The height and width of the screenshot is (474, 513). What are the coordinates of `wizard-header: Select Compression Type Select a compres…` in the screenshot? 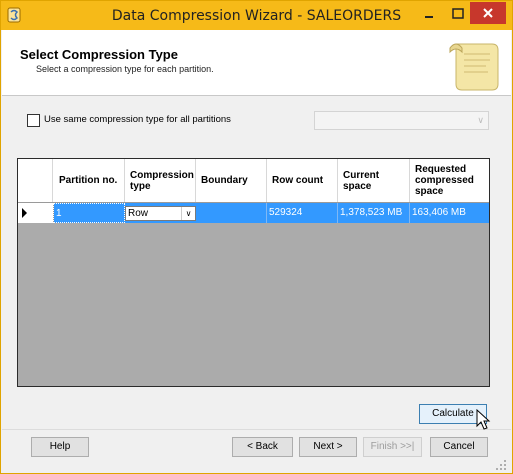 It's located at (256, 63).